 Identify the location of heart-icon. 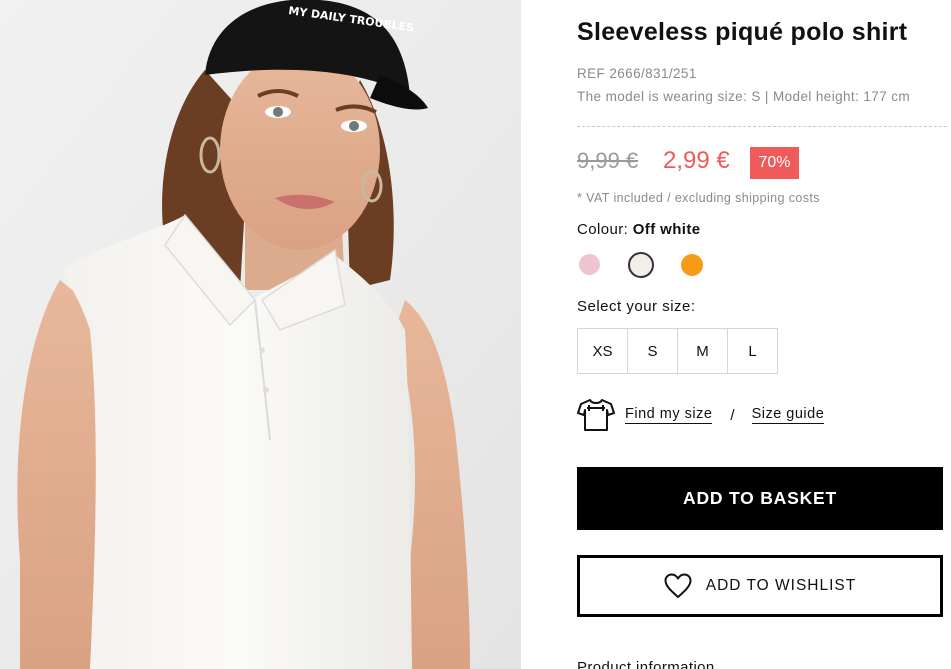
(678, 585).